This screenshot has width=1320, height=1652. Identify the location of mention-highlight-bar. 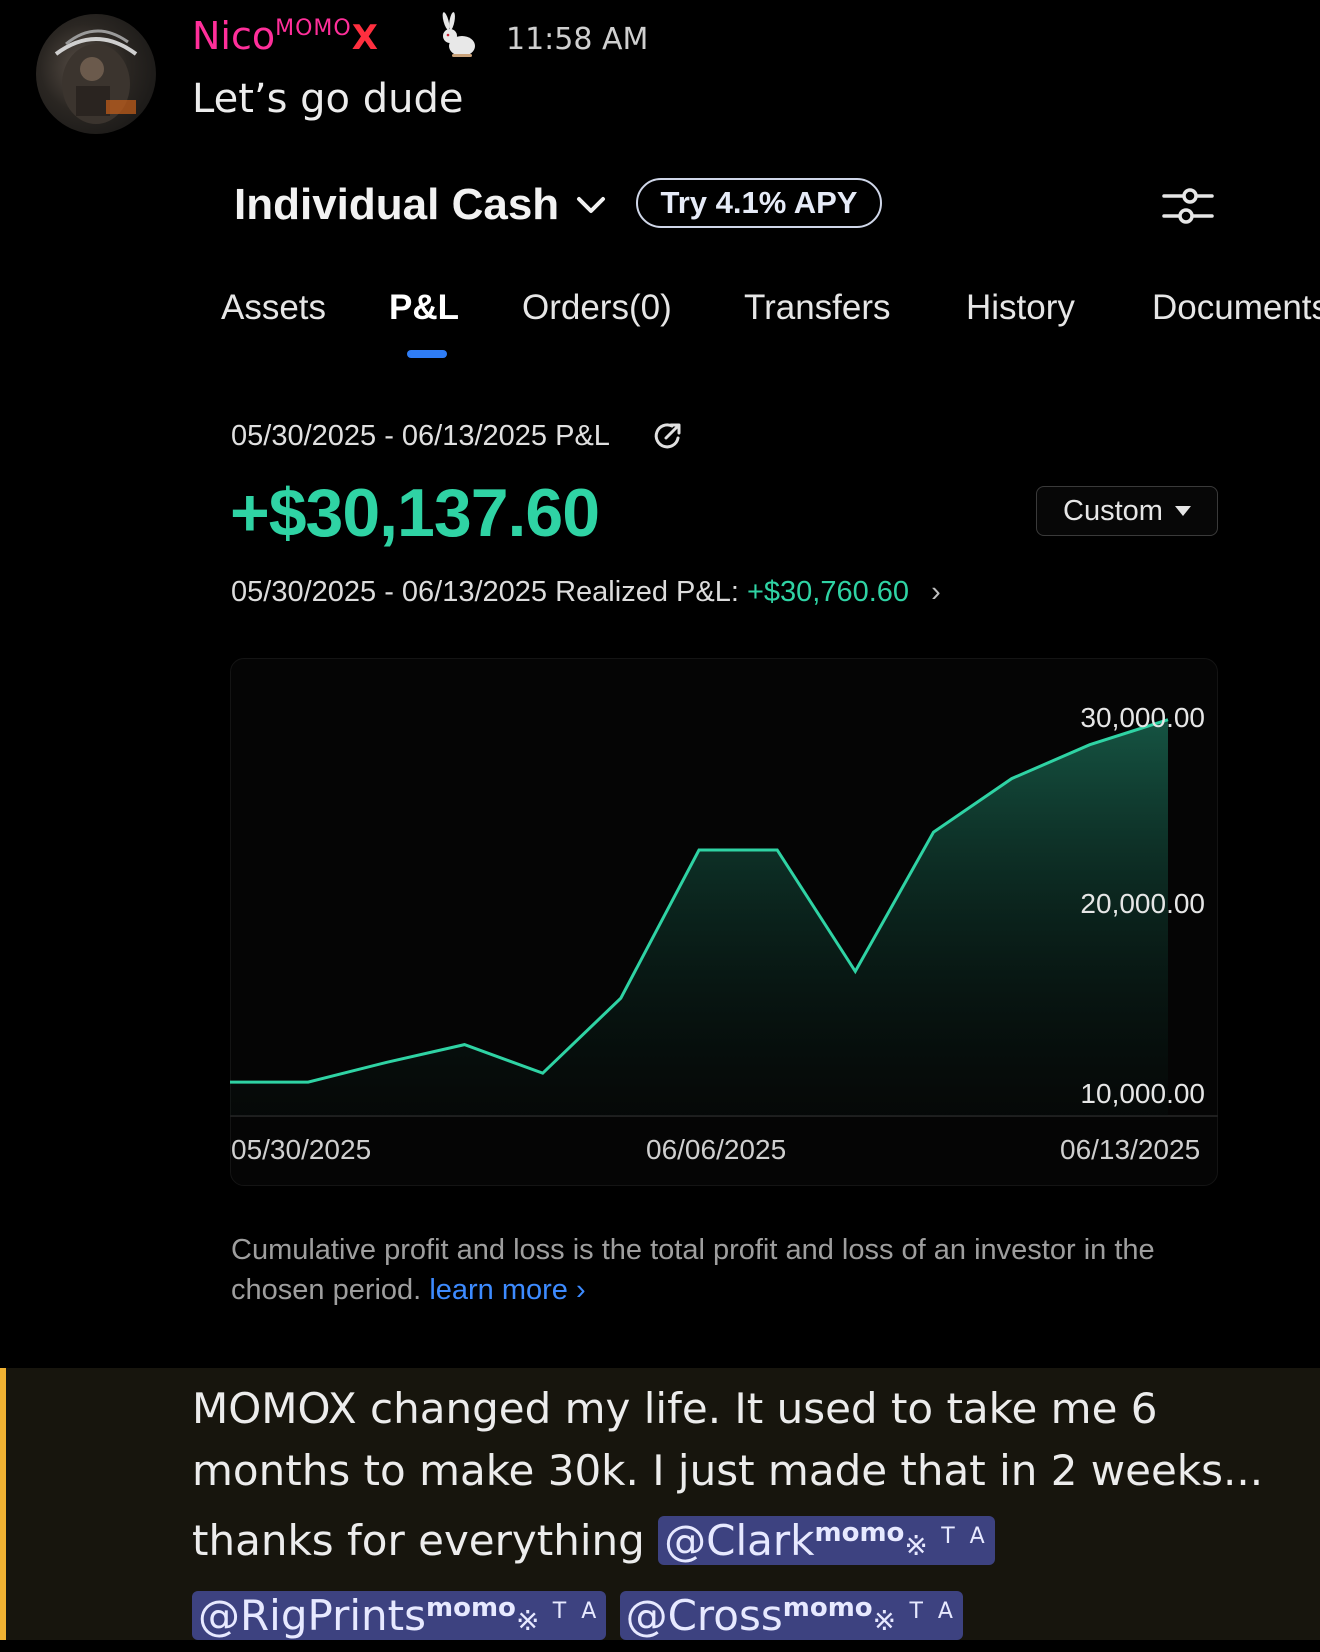
(3, 1504).